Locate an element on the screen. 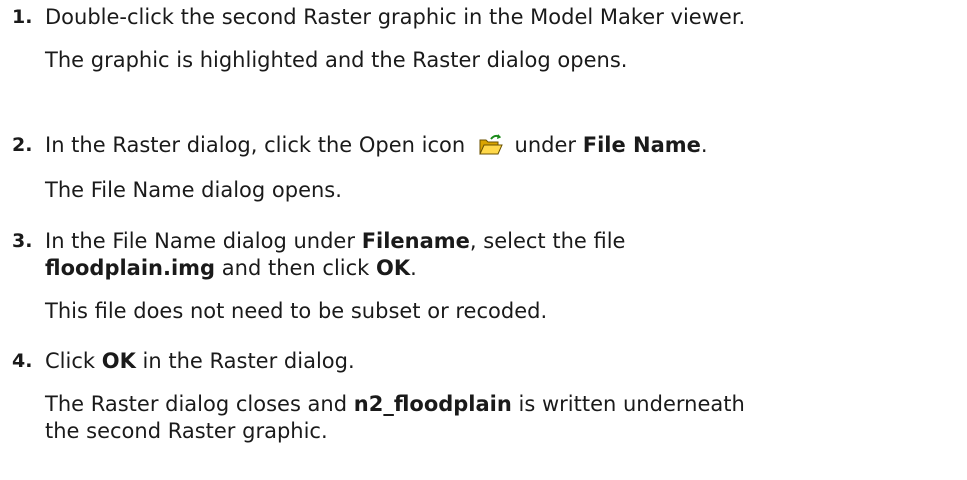 This screenshot has height=480, width=967. step-result: The File Name dialog opens. is located at coordinates (193, 190).